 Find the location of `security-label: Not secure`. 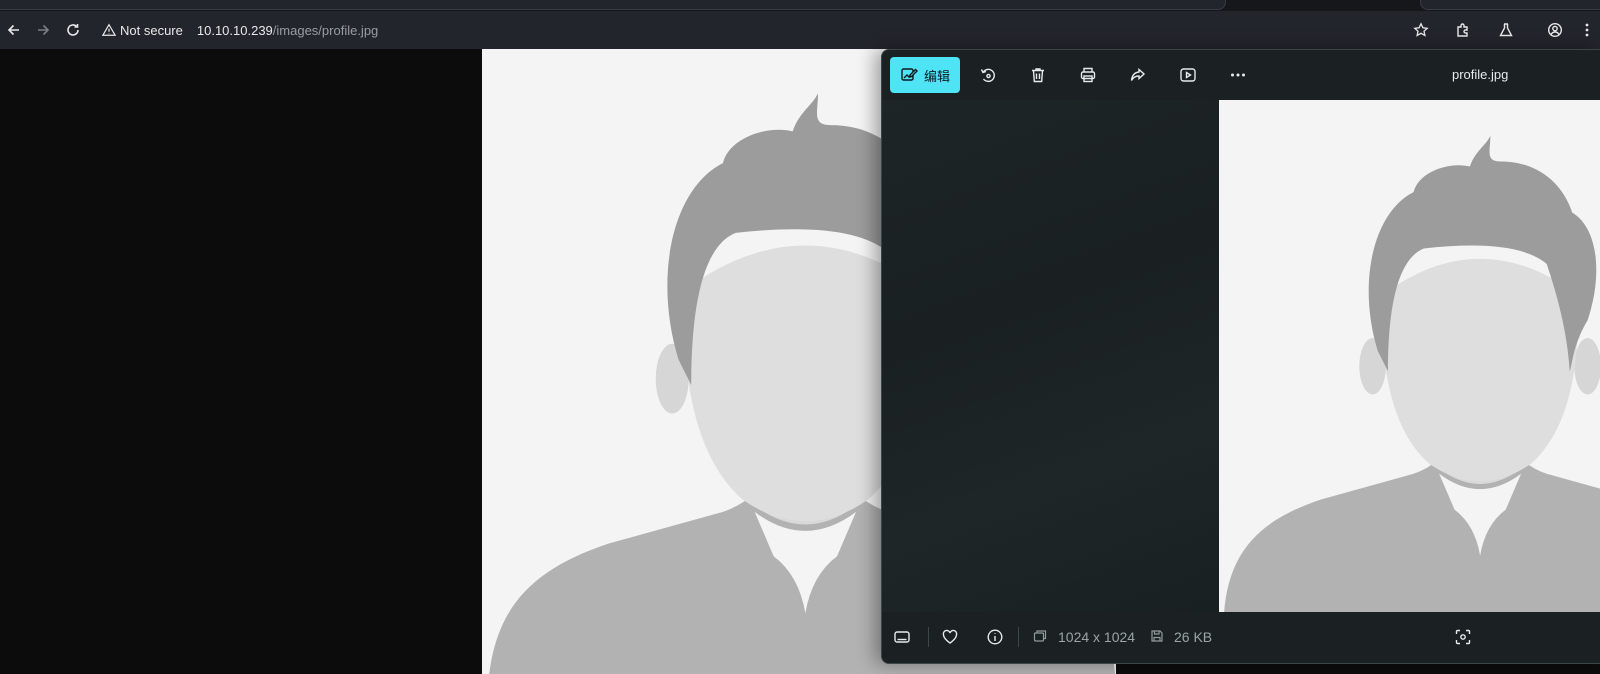

security-label: Not secure is located at coordinates (151, 30).